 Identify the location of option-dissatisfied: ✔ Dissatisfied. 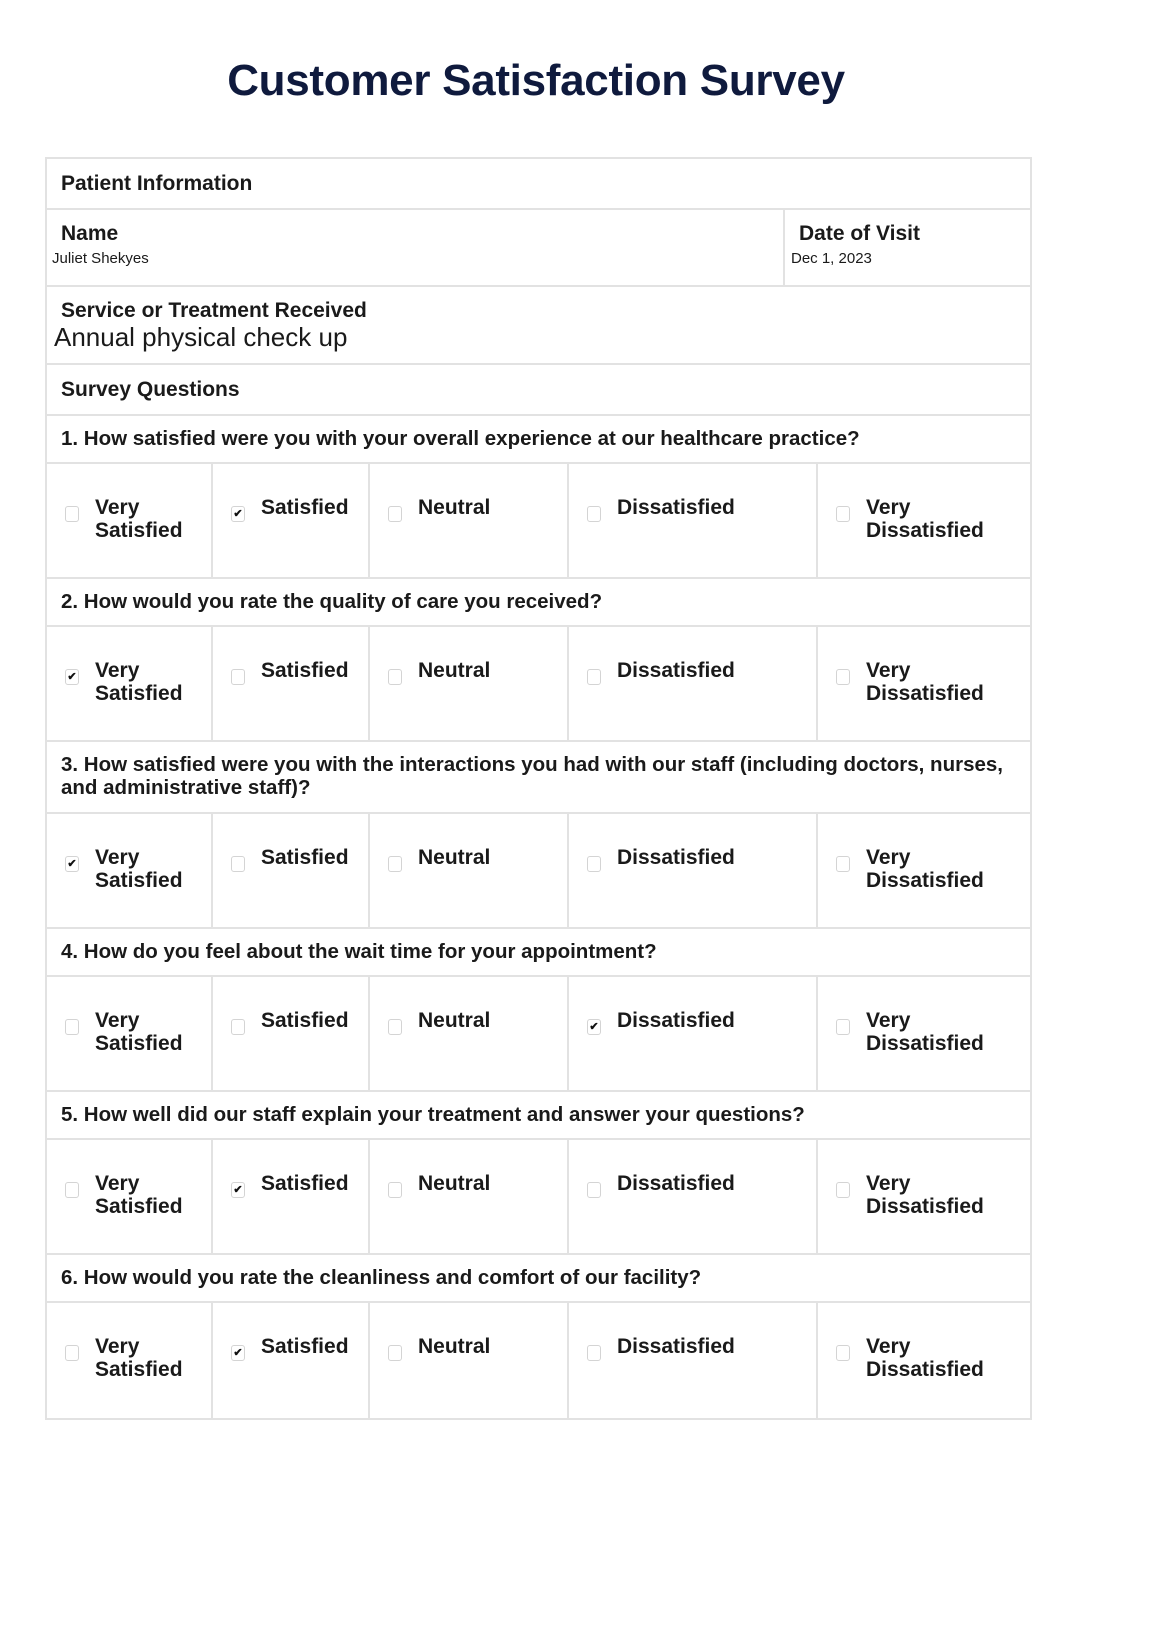
(693, 1033).